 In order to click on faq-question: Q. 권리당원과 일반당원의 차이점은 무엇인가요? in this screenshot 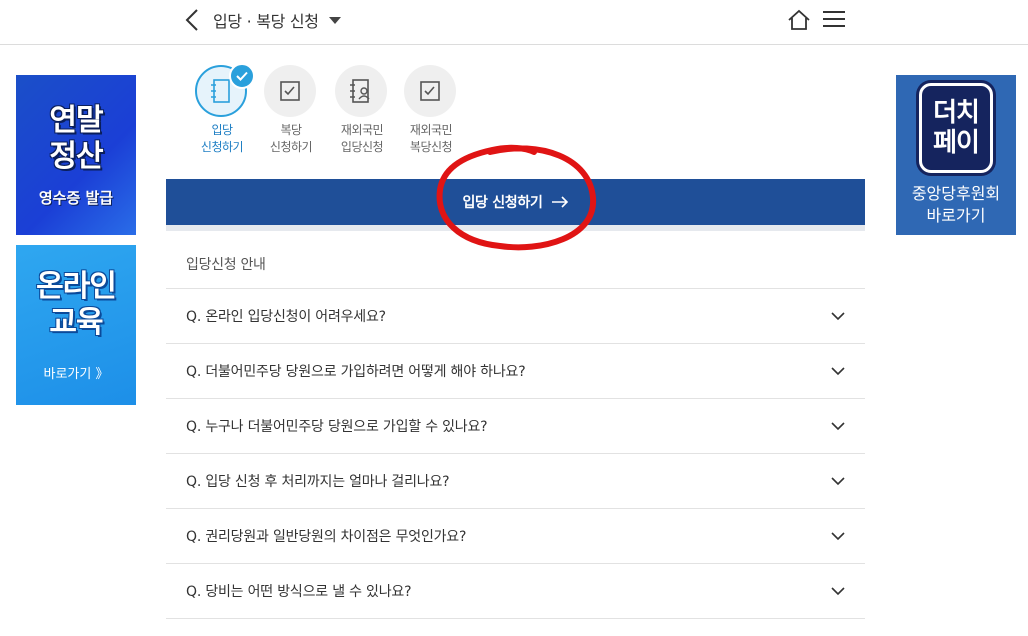, I will do `click(326, 537)`.